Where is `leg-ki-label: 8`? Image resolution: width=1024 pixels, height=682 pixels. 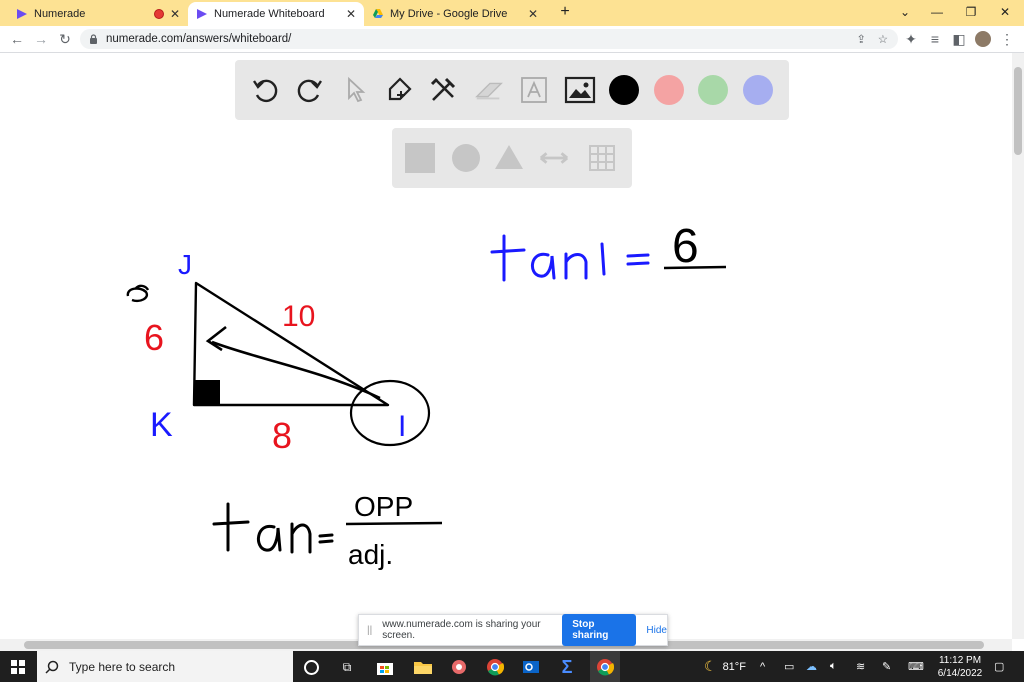
leg-ki-label: 8 is located at coordinates (282, 435).